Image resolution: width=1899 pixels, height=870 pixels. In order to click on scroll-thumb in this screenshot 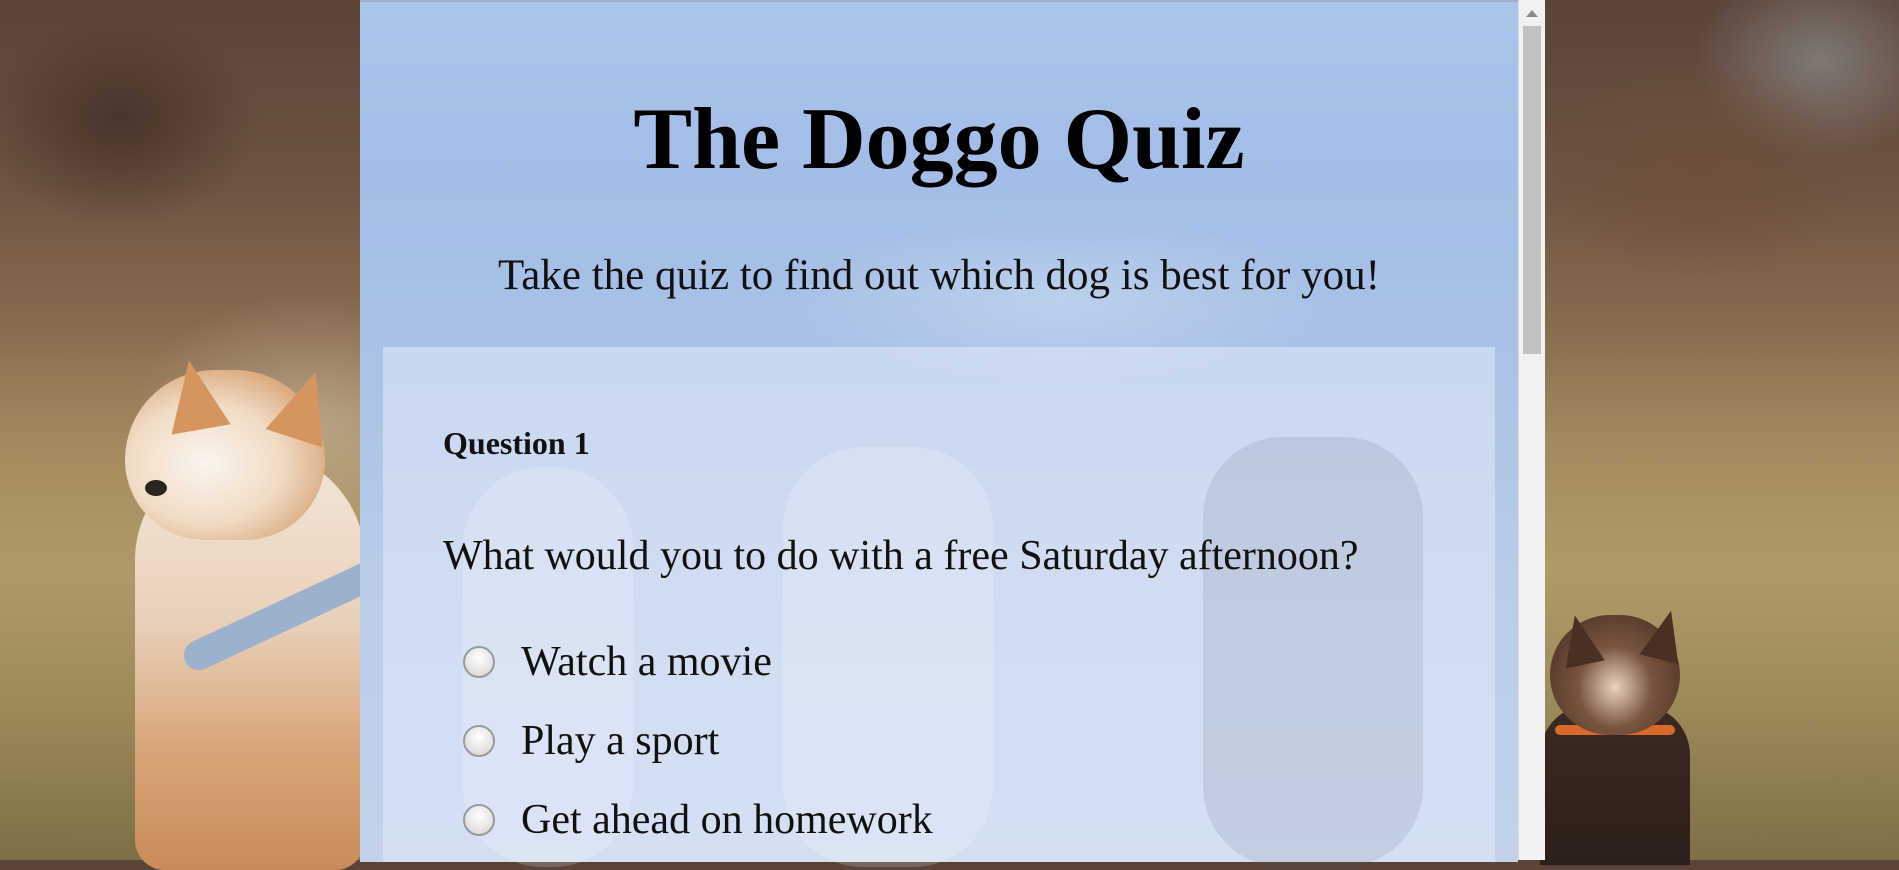, I will do `click(1532, 190)`.